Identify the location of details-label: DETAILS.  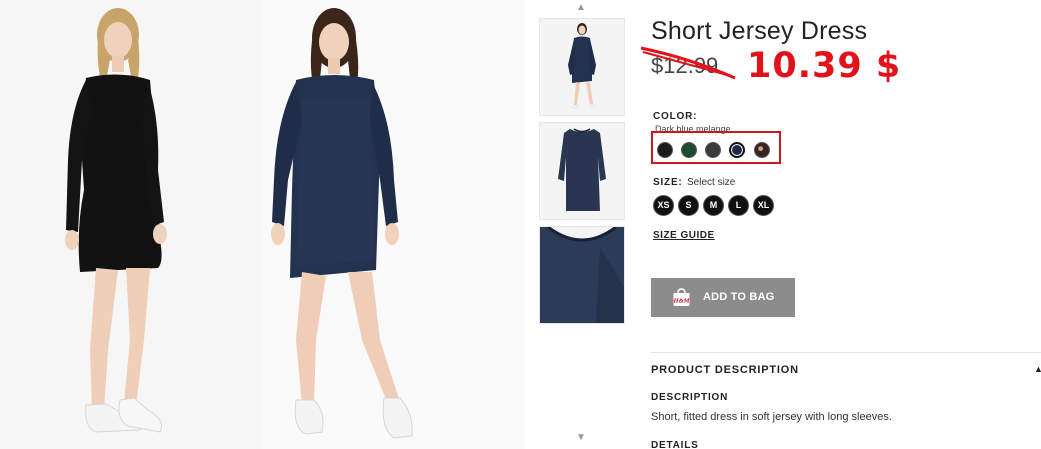
(675, 444).